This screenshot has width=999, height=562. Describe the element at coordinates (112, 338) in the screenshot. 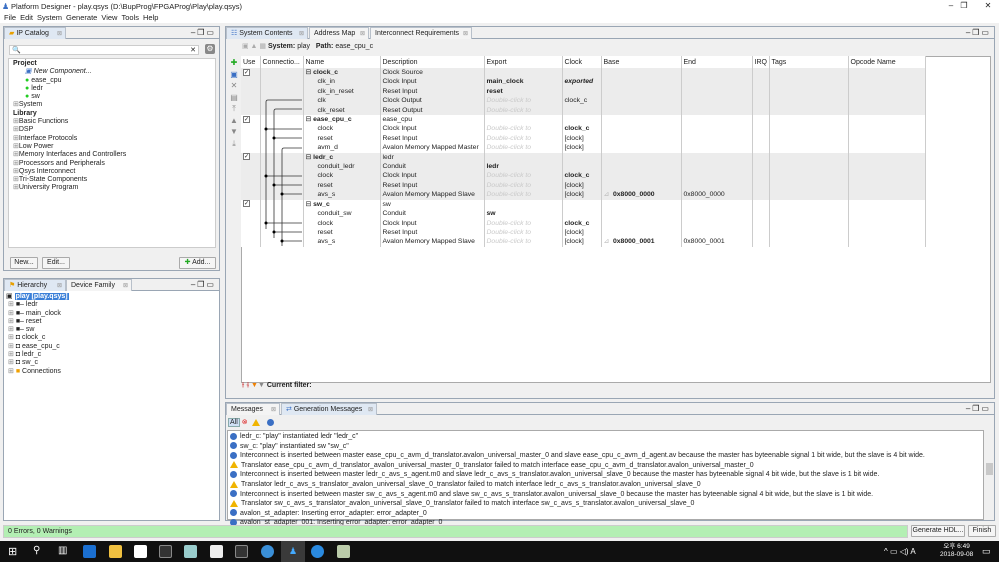

I see `hierarchy-item: ⊞ ◘ clock_c` at that location.